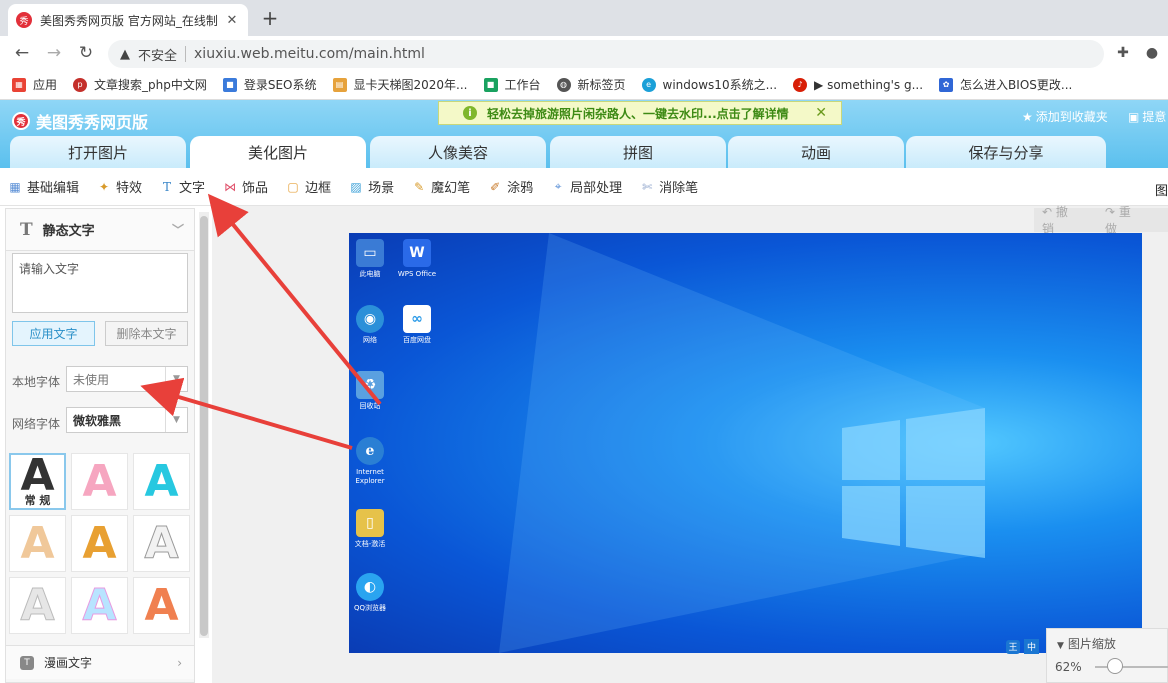 This screenshot has height=683, width=1168. Describe the element at coordinates (596, 188) in the screenshot. I see `tool-label: 局部处理` at that location.